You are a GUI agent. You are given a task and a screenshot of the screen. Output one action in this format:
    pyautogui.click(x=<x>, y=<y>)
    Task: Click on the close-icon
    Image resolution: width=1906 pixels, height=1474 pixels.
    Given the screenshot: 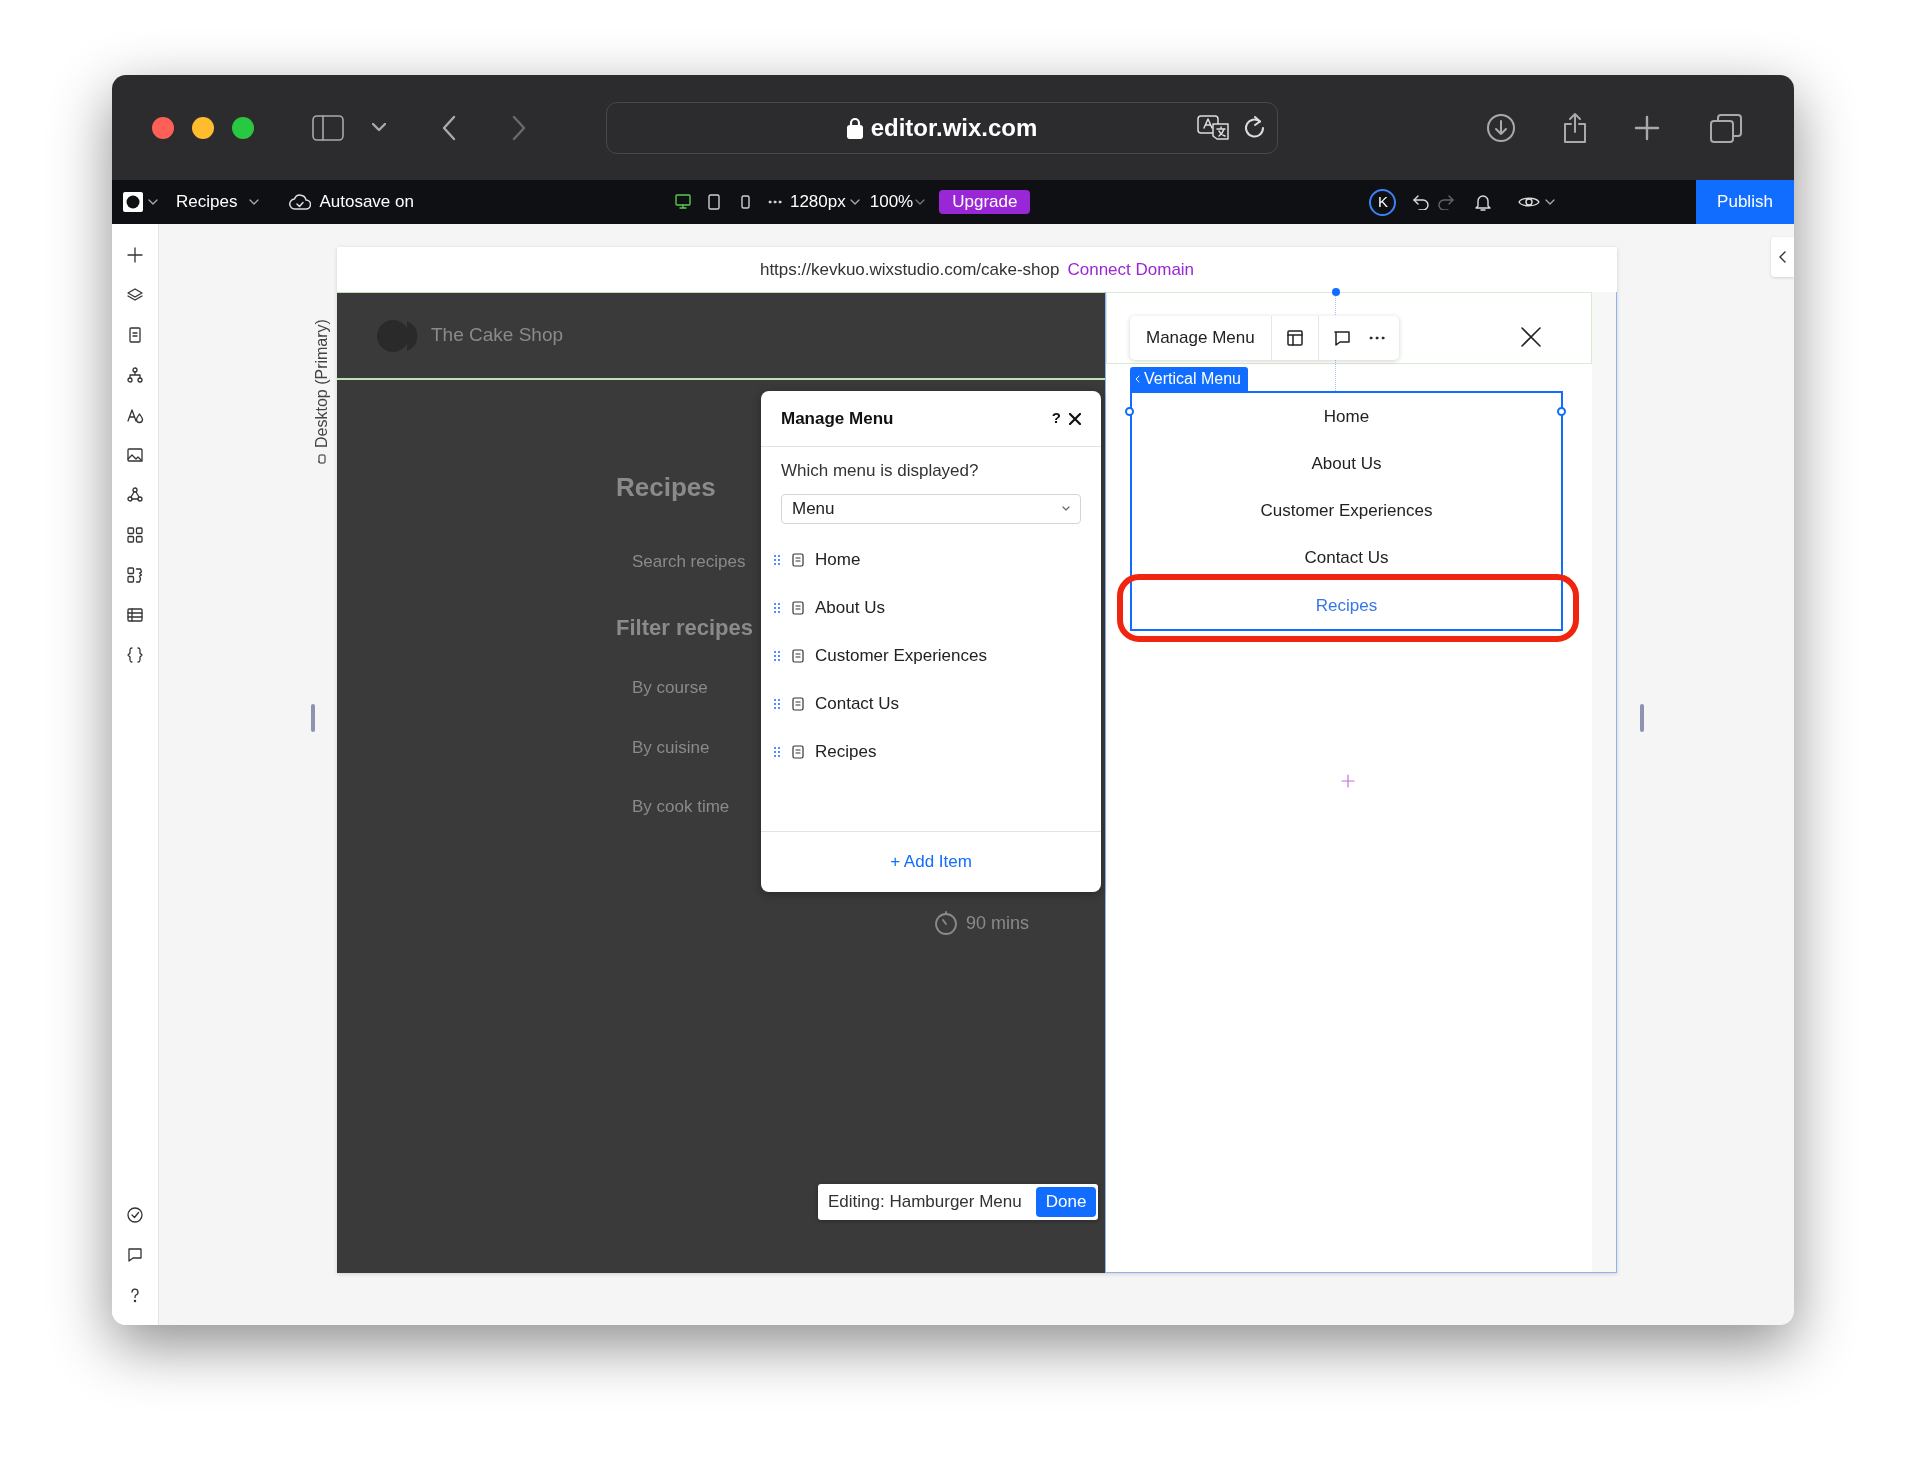 What is the action you would take?
    pyautogui.click(x=1531, y=337)
    